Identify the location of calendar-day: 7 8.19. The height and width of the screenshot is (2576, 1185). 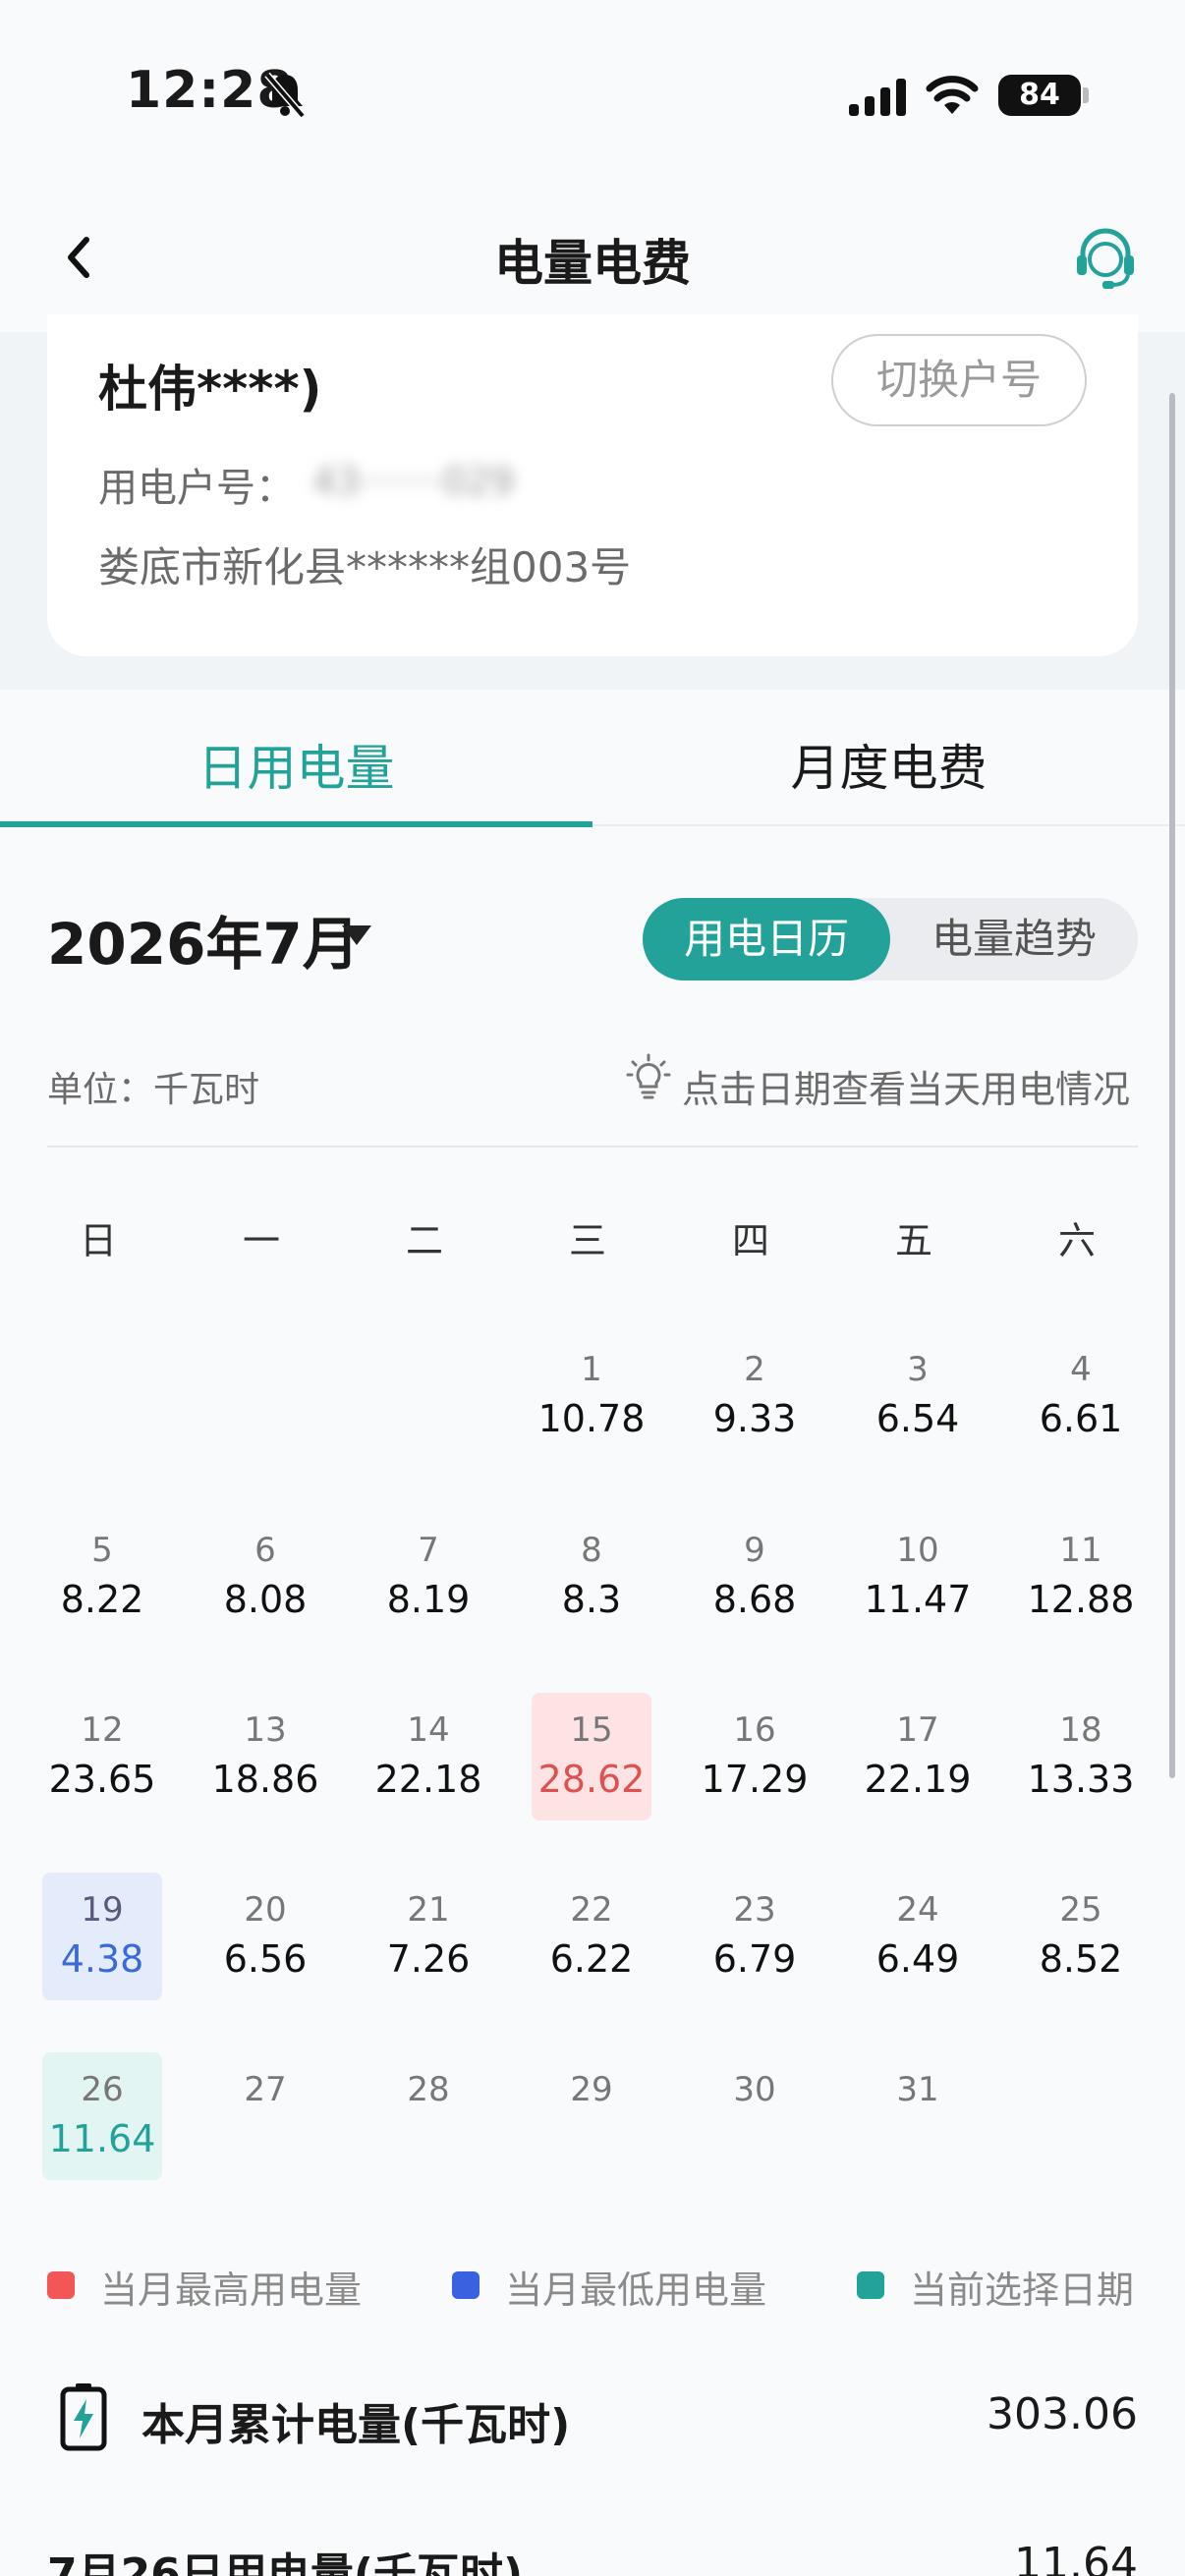
(428, 1577).